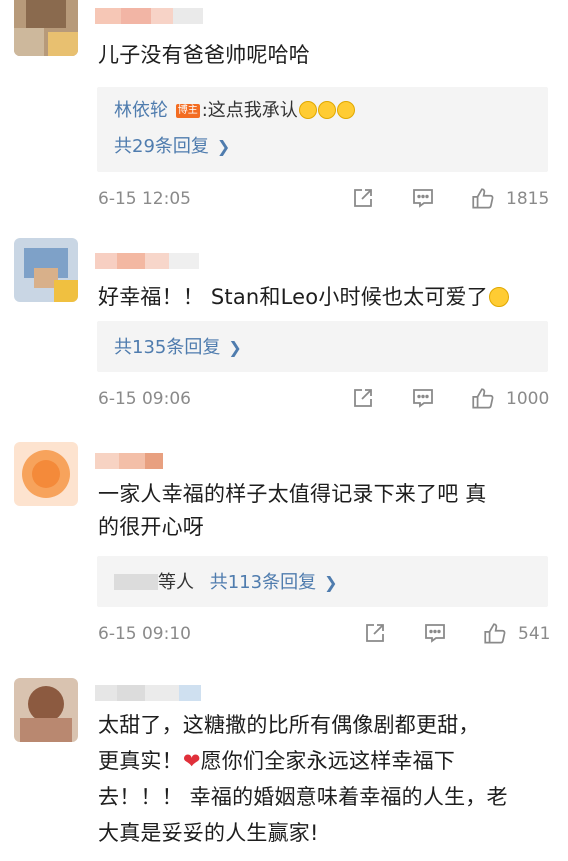  What do you see at coordinates (172, 145) in the screenshot?
I see `reply-count-link: 共29条回复 ❯` at bounding box center [172, 145].